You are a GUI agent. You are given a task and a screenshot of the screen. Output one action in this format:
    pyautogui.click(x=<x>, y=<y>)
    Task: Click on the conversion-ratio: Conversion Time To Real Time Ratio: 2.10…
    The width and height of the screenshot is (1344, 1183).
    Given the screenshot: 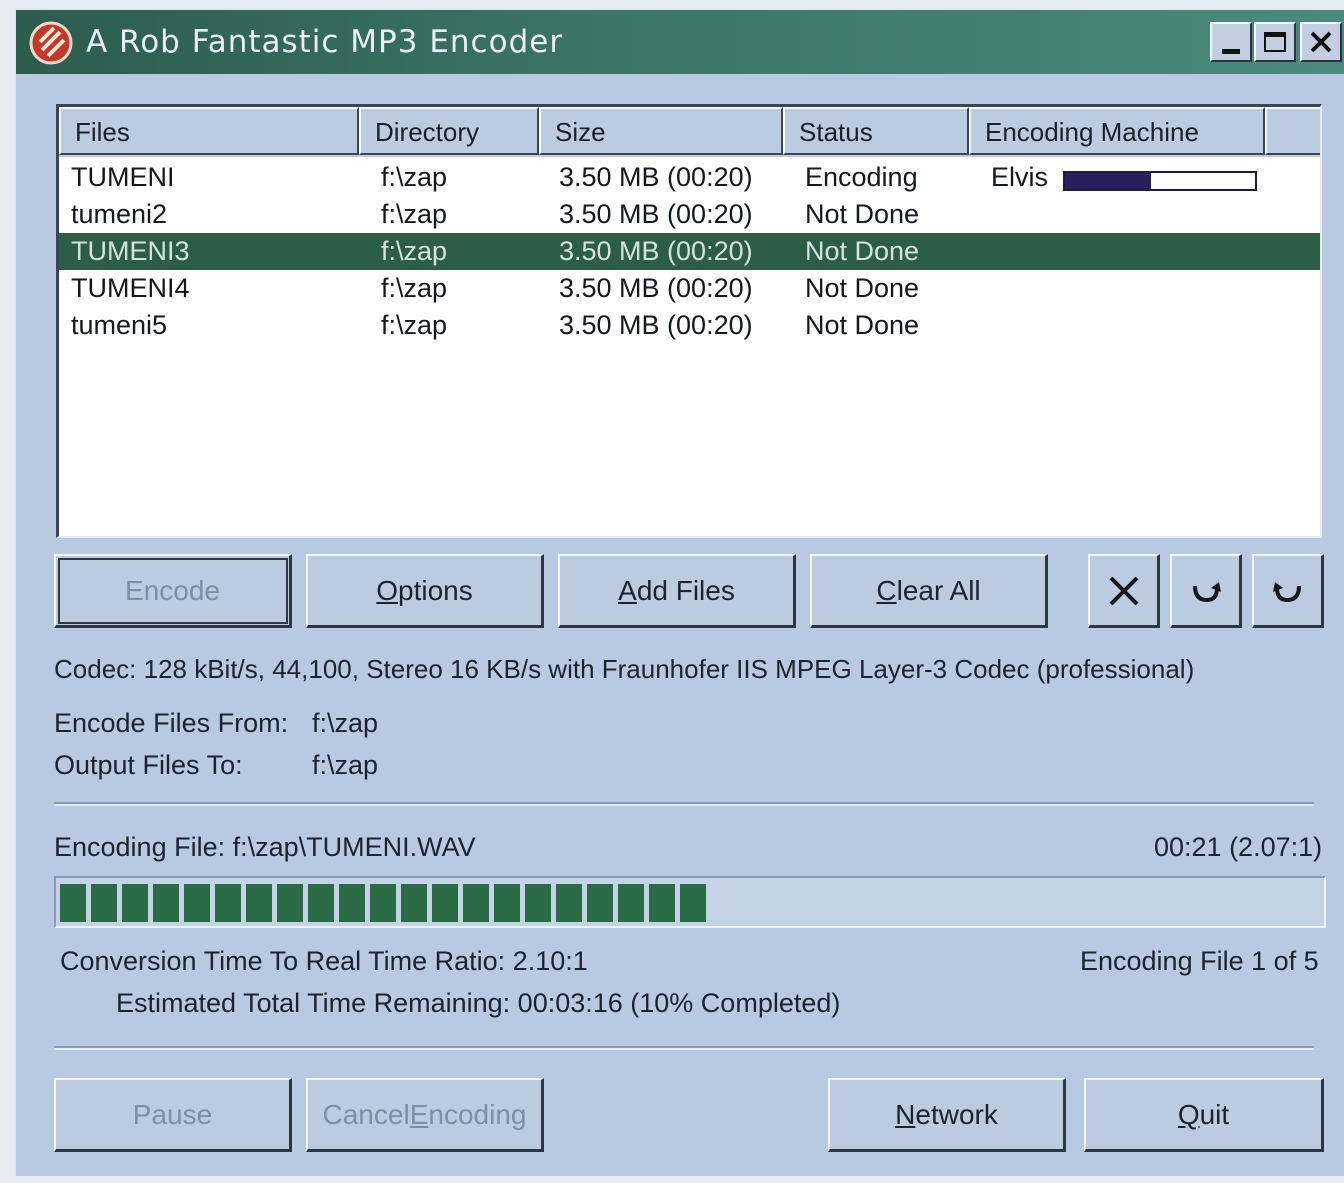 What is the action you would take?
    pyautogui.click(x=324, y=961)
    